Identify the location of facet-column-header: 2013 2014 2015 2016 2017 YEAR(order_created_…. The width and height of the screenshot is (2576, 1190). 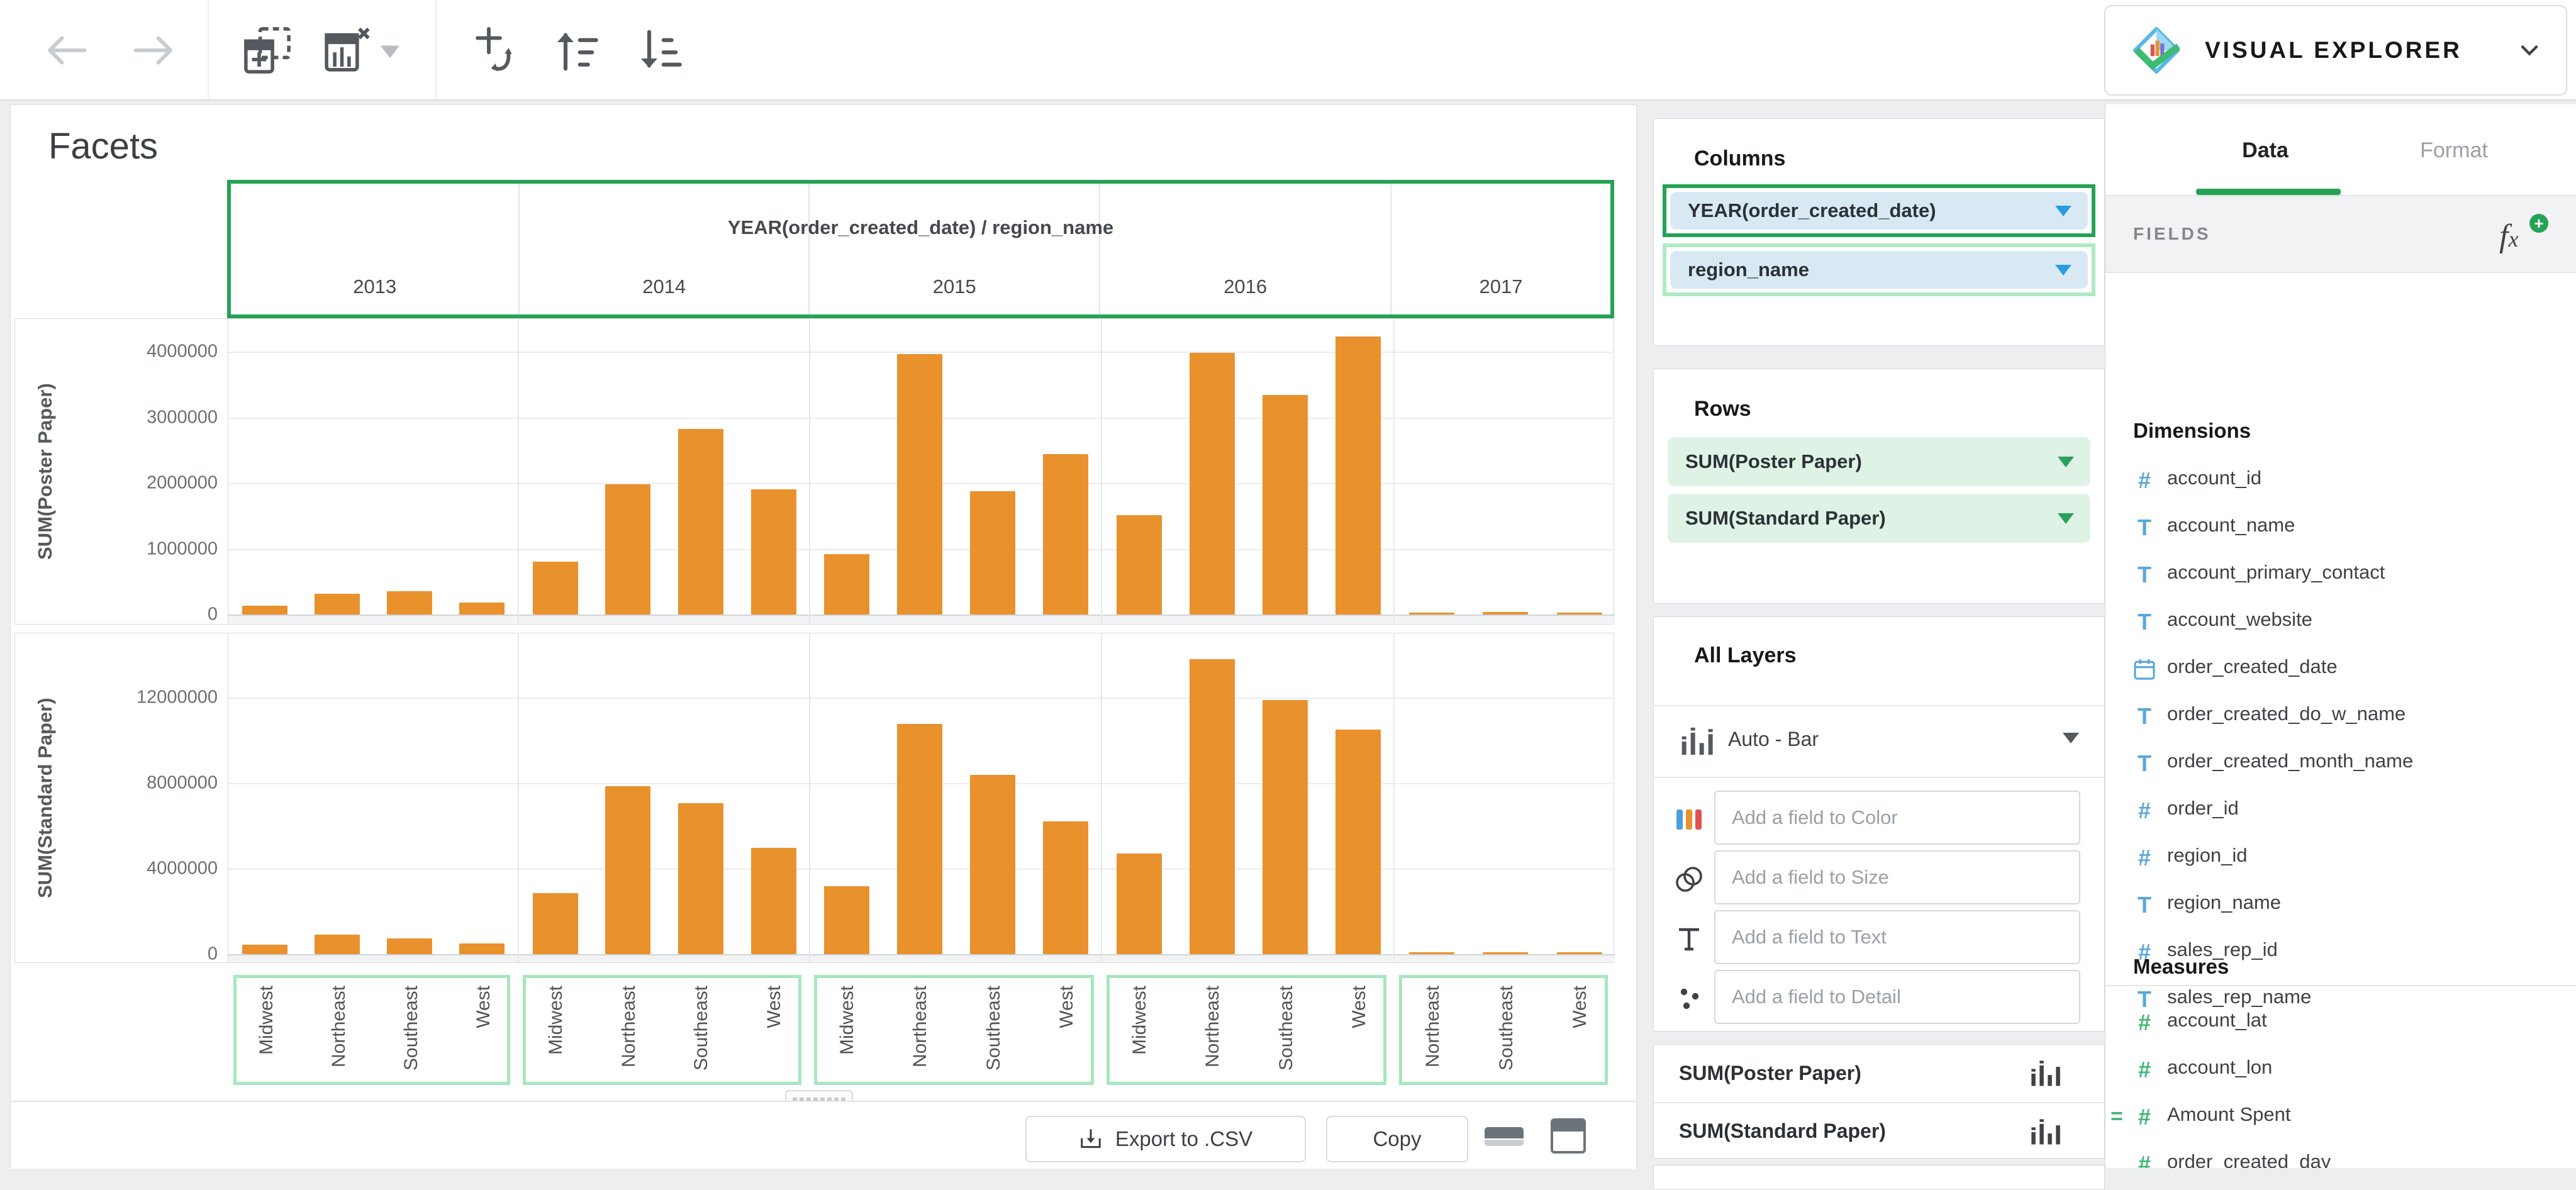
(920, 249).